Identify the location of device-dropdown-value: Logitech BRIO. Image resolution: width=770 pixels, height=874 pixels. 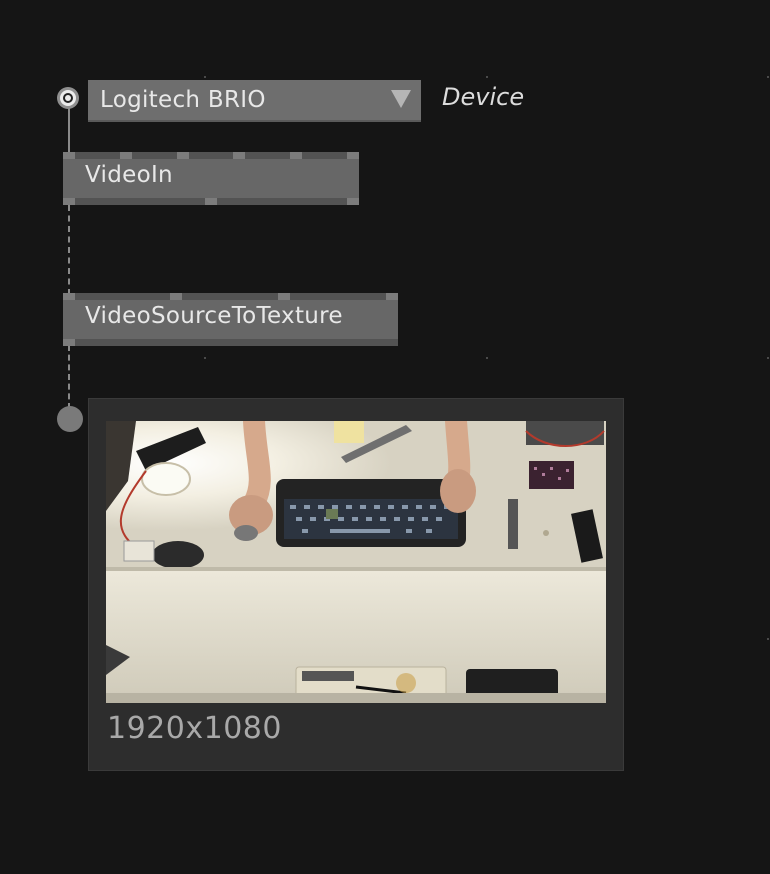
(183, 100).